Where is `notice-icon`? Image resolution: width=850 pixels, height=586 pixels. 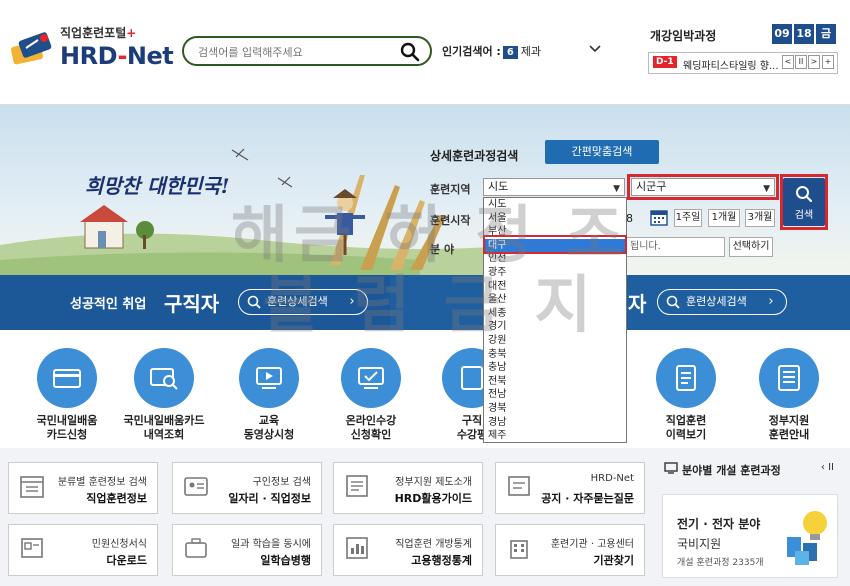
notice-icon is located at coordinates (519, 486).